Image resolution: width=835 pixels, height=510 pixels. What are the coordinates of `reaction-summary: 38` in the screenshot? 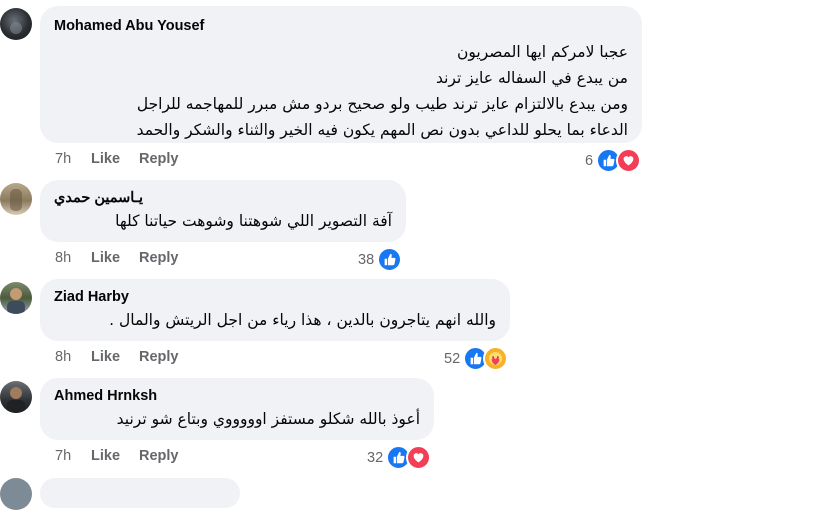 It's located at (380, 259).